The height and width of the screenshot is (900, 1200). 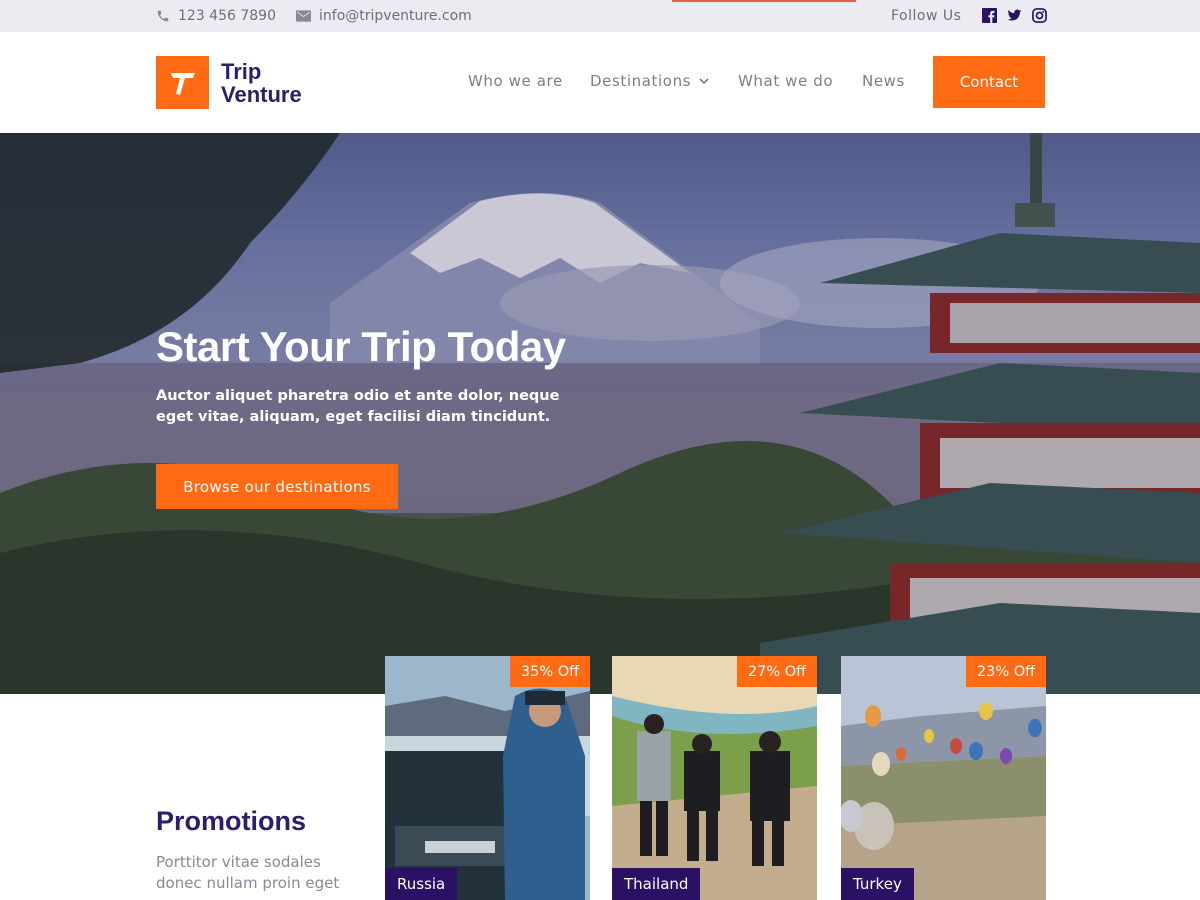 I want to click on nav-news: News, so click(x=883, y=81).